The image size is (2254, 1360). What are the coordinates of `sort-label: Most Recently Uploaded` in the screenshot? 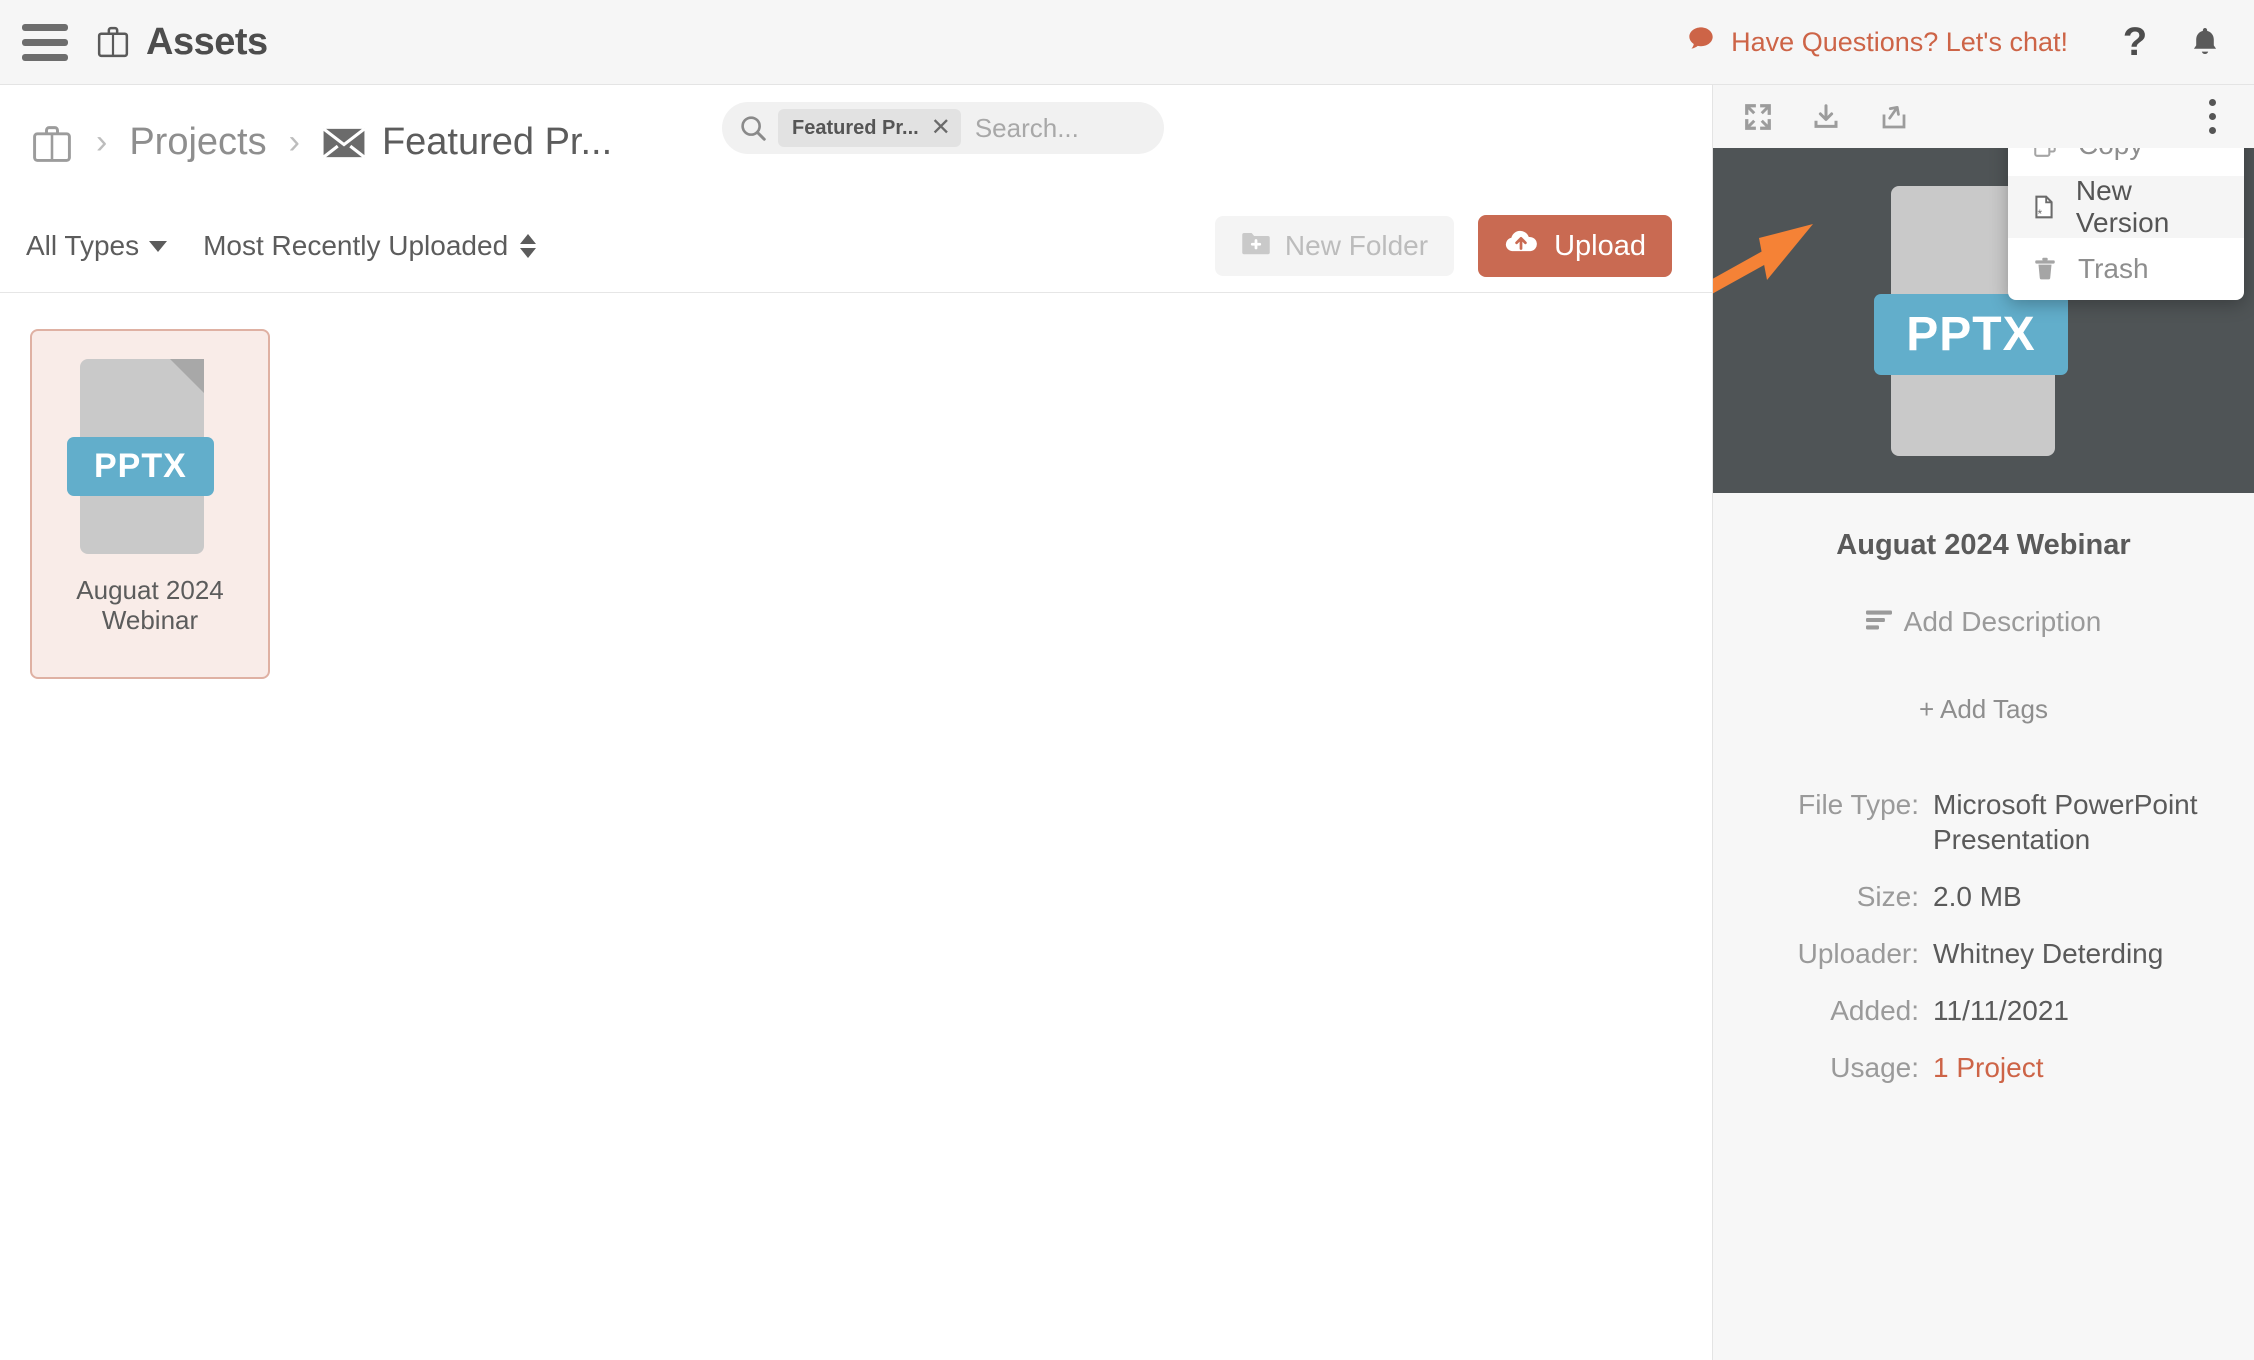 It's located at (356, 245).